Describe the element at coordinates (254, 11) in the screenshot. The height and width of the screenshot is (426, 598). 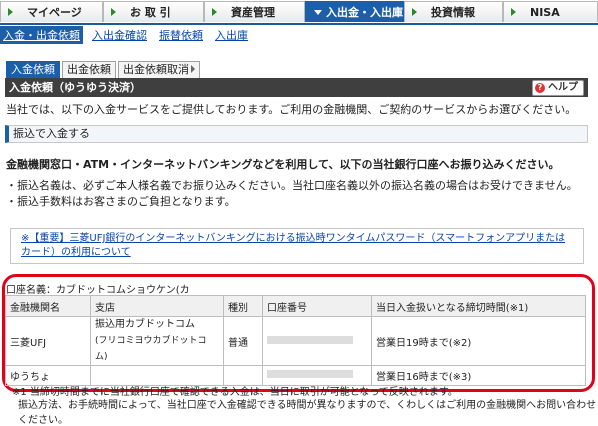
I see `nav-tab-assets: 資産管理` at that location.